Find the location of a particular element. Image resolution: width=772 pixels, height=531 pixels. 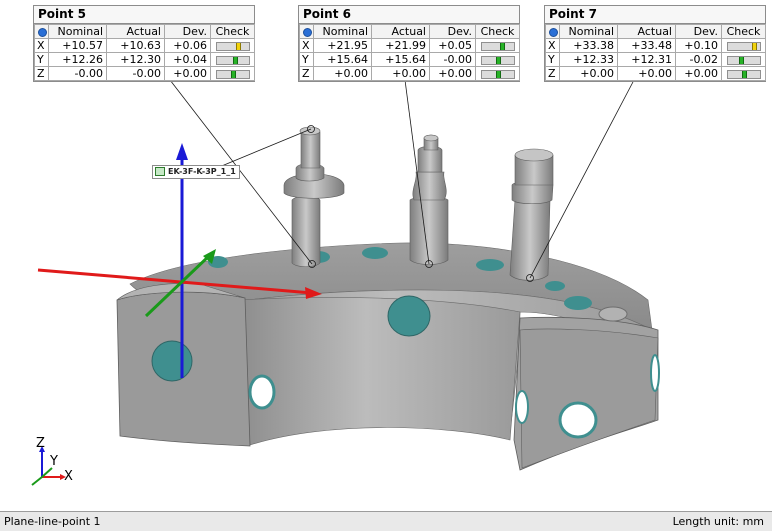

dev-value: -0.00 is located at coordinates (452, 59).